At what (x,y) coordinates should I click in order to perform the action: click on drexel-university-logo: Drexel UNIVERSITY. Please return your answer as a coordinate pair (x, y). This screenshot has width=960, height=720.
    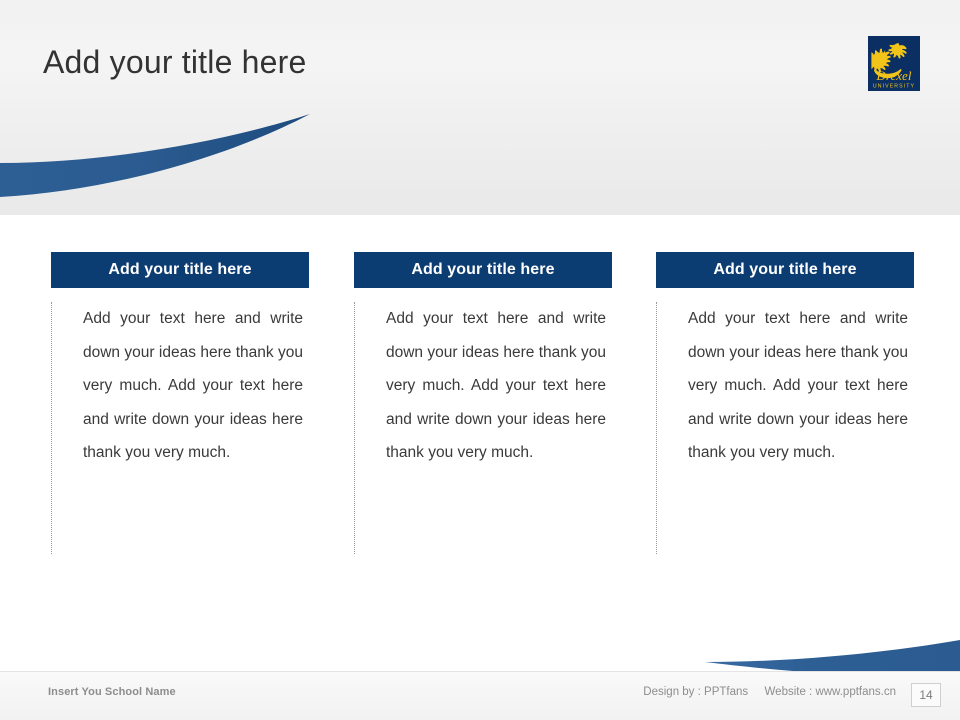
    Looking at the image, I should click on (894, 63).